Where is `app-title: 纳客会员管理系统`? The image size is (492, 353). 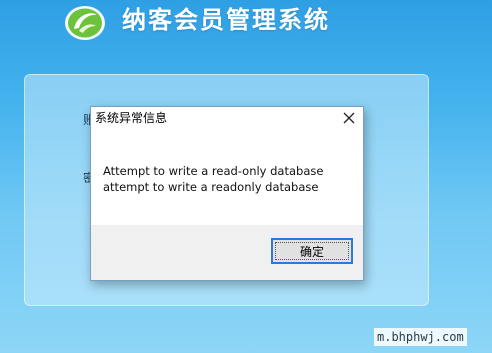
app-title: 纳客会员管理系统 is located at coordinates (226, 20).